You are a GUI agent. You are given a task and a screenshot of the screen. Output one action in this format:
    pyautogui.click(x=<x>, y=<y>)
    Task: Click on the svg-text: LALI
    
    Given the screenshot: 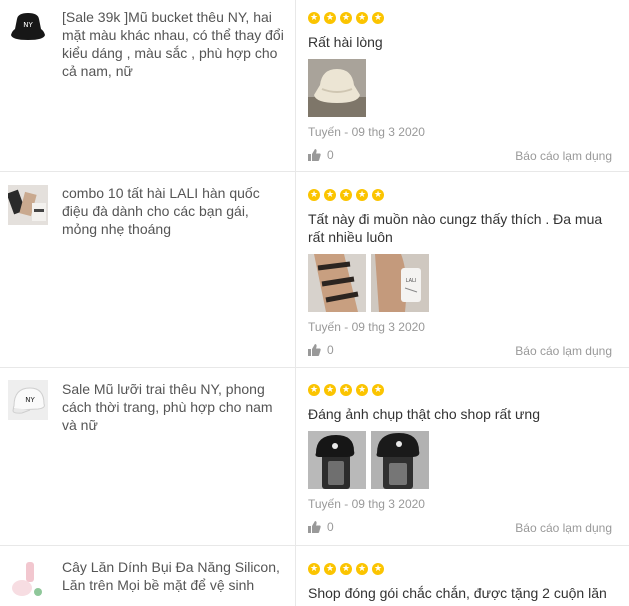 What is the action you would take?
    pyautogui.click(x=411, y=281)
    